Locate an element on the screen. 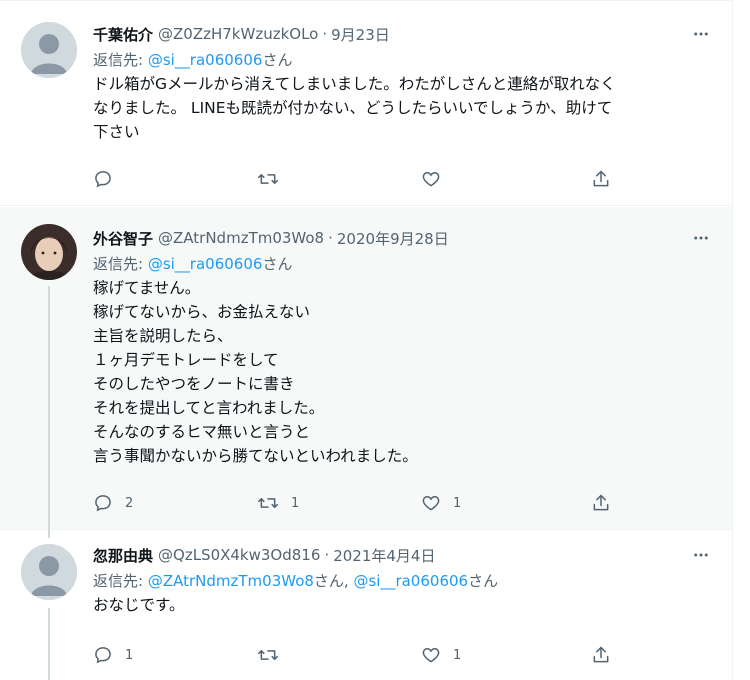  author-handle: @QzLS0X4kw3Od816 is located at coordinates (239, 555).